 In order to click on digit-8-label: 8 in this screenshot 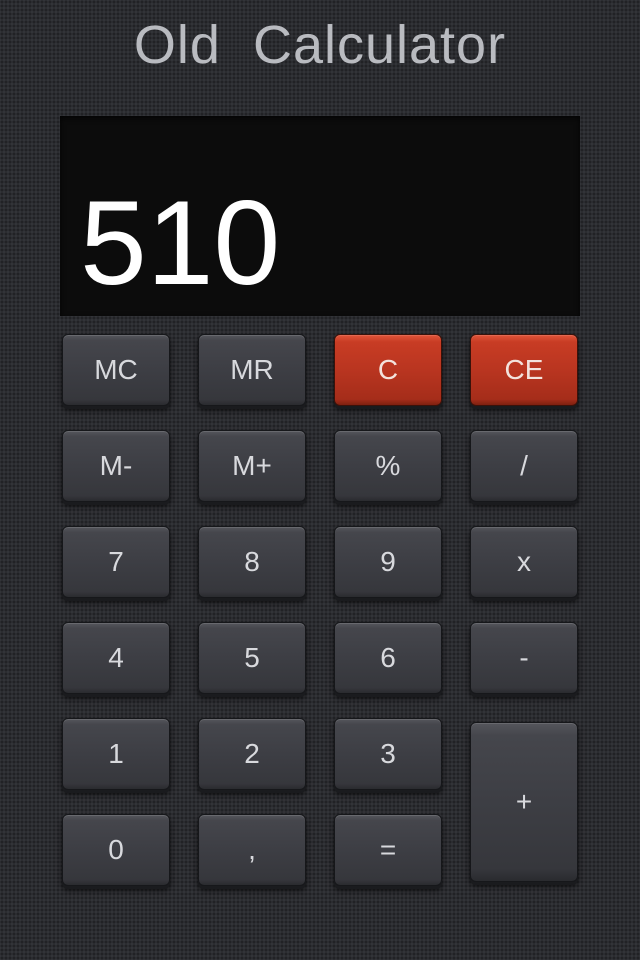, I will do `click(252, 561)`.